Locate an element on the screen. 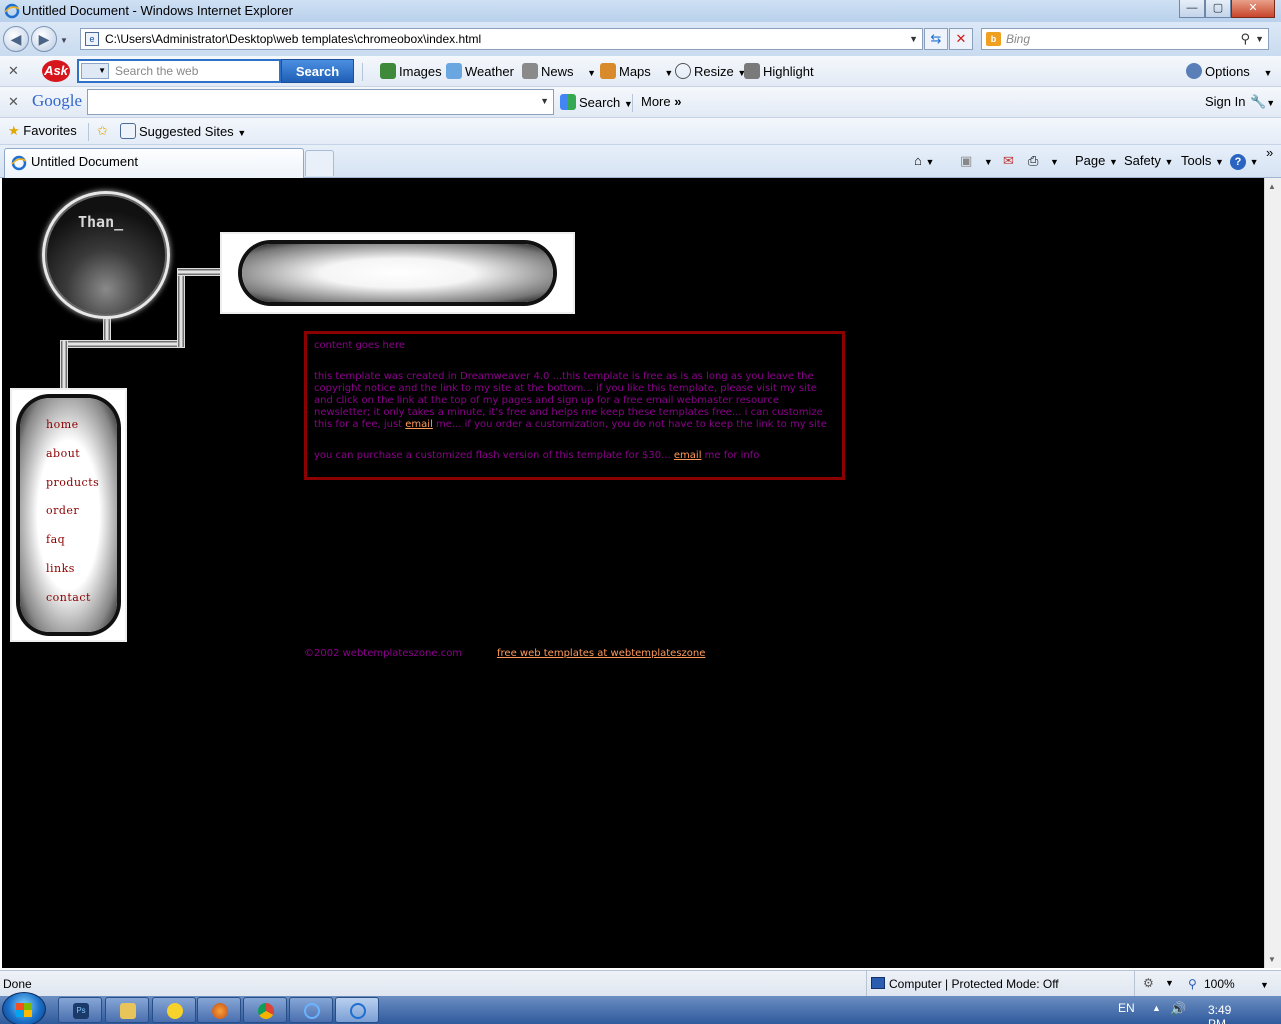 This screenshot has width=1281, height=1024. weather-button: Weather is located at coordinates (480, 71).